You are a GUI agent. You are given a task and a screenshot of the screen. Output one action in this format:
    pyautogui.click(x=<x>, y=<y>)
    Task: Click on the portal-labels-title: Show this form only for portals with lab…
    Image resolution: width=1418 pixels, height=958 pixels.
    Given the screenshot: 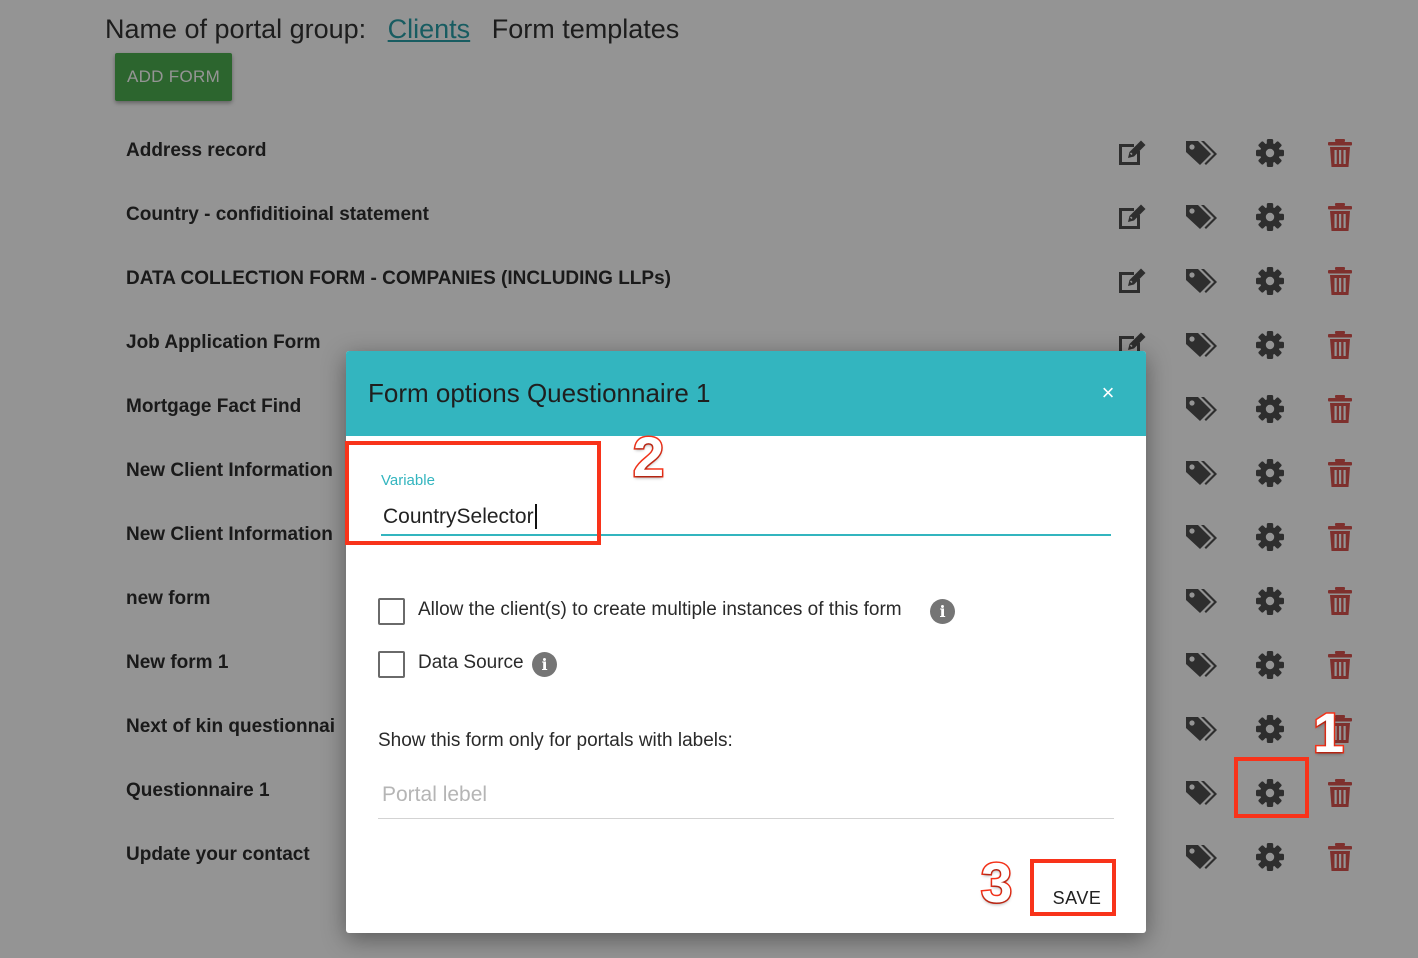 What is the action you would take?
    pyautogui.click(x=555, y=740)
    